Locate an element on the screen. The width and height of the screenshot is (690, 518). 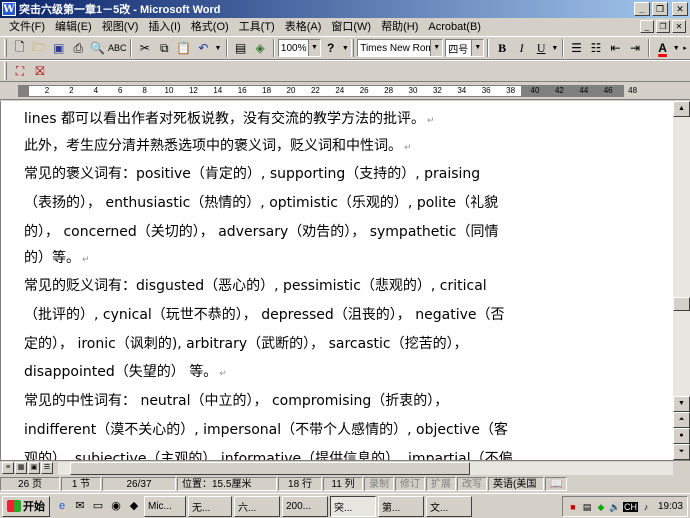
next-page-icon: ⏷ is located at coordinates (681, 452).